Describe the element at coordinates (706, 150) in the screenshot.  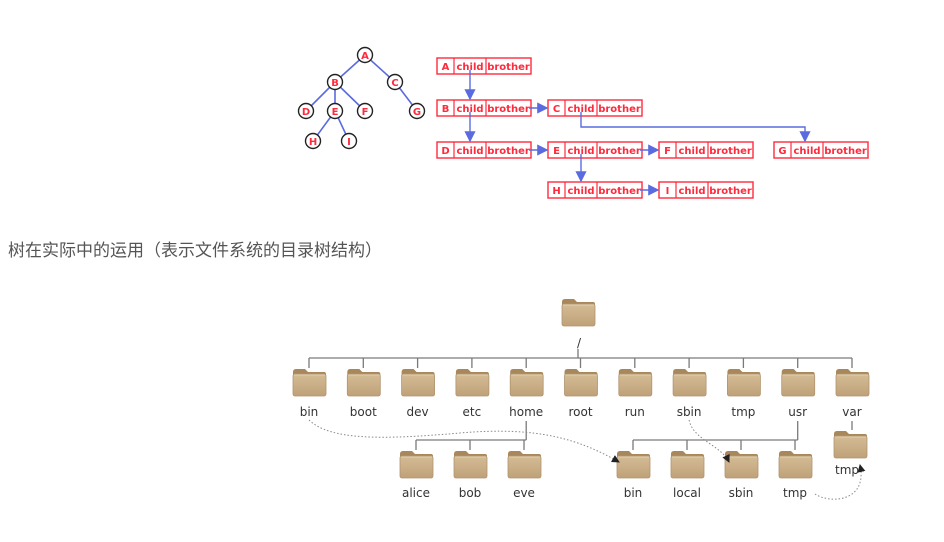
I see `cb-node-F: Fchild brother` at that location.